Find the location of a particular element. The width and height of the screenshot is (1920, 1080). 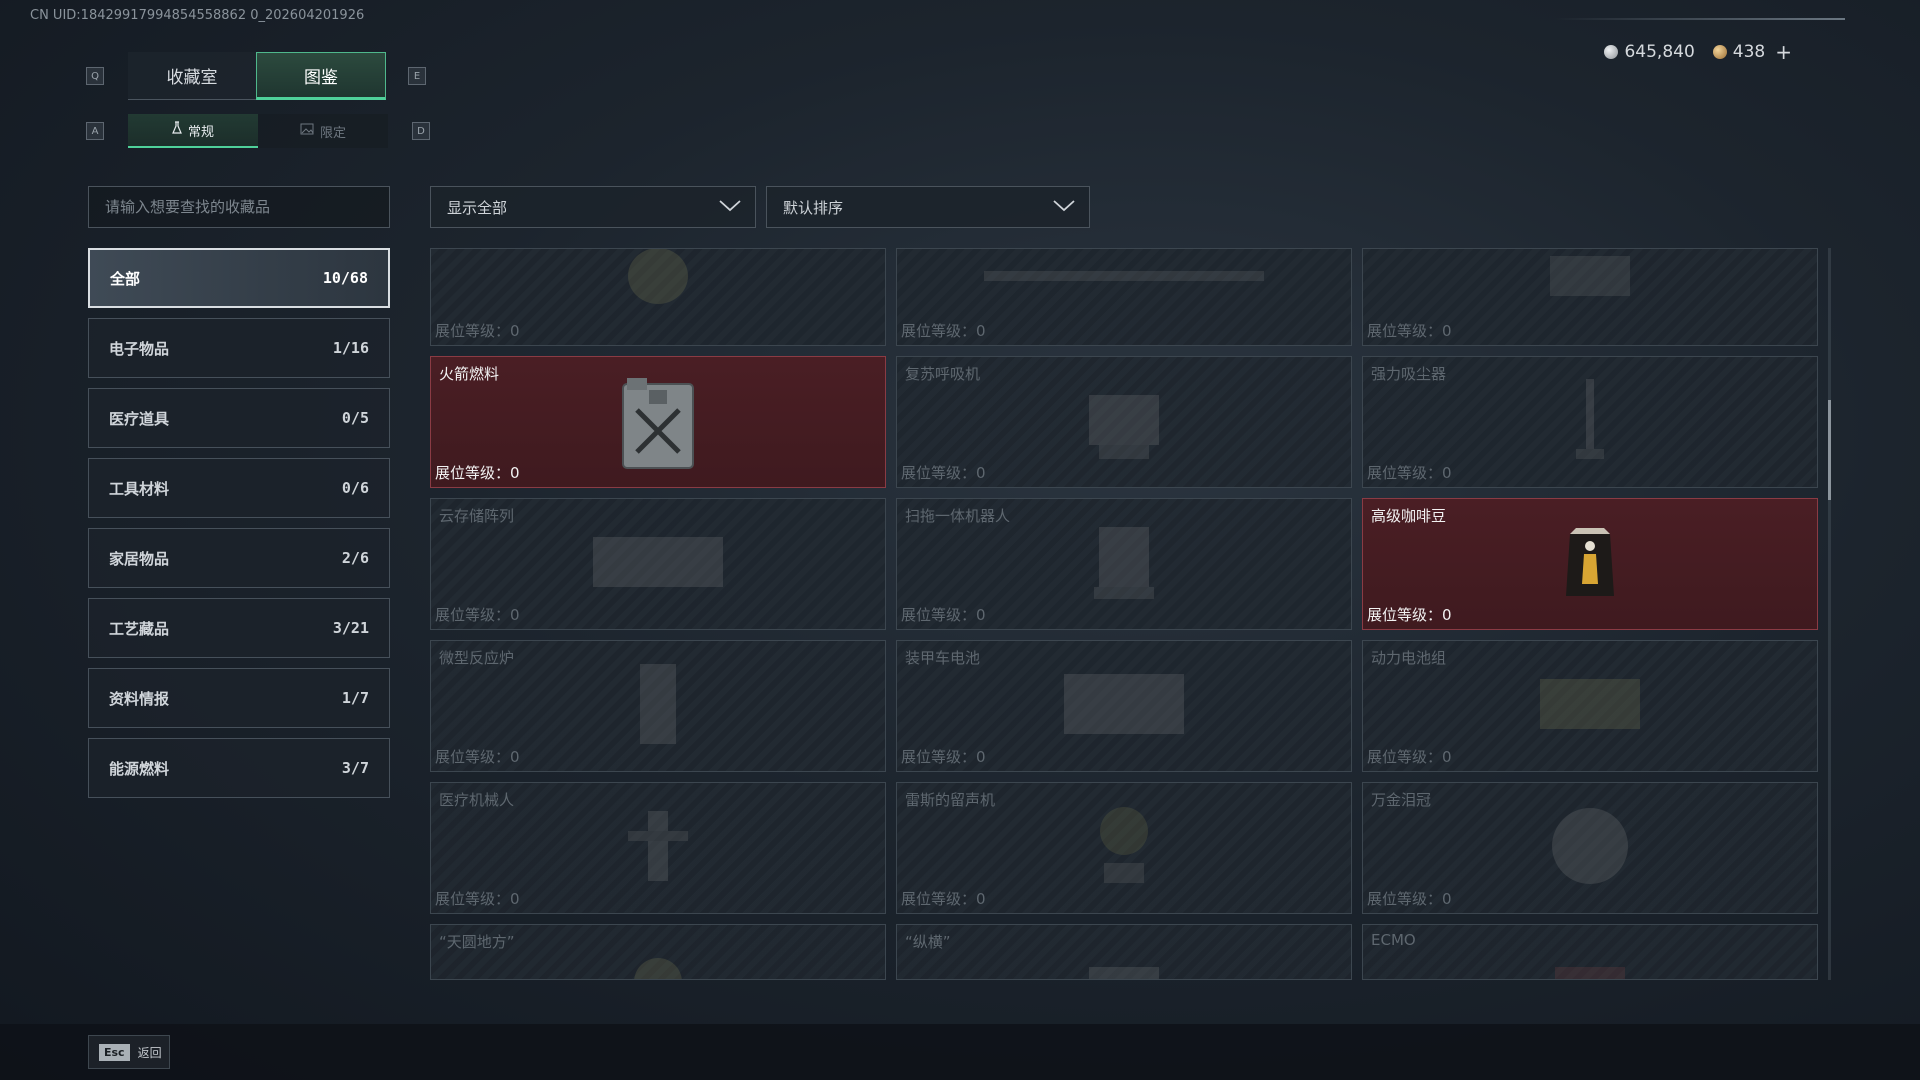

card-name: 高级咖啡豆 is located at coordinates (1409, 516).